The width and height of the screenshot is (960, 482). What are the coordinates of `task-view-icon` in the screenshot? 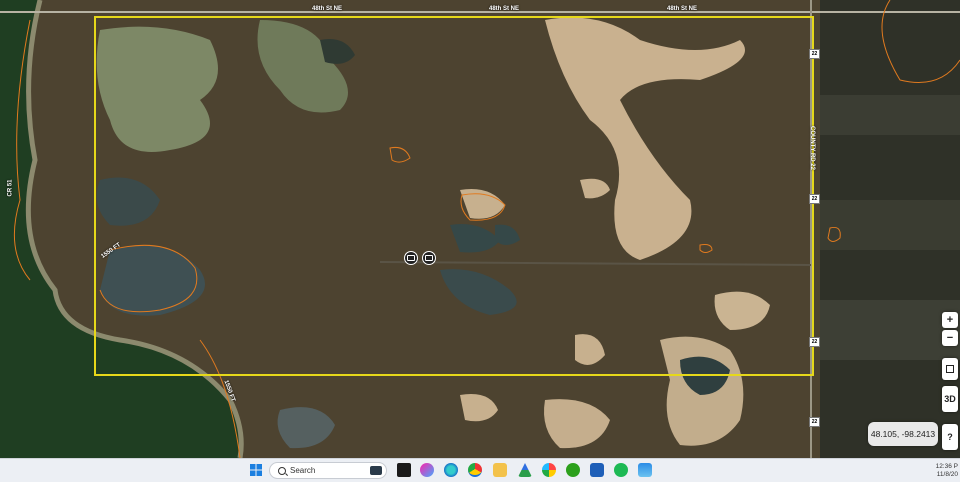 It's located at (404, 470).